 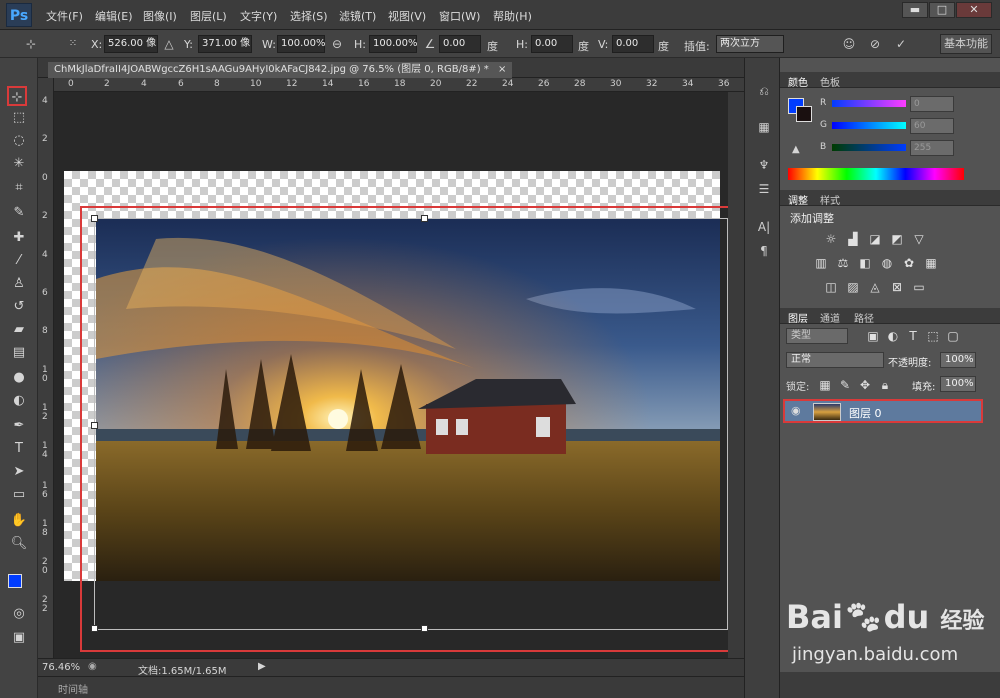 What do you see at coordinates (932, 104) in the screenshot?
I see `r-field: 0` at bounding box center [932, 104].